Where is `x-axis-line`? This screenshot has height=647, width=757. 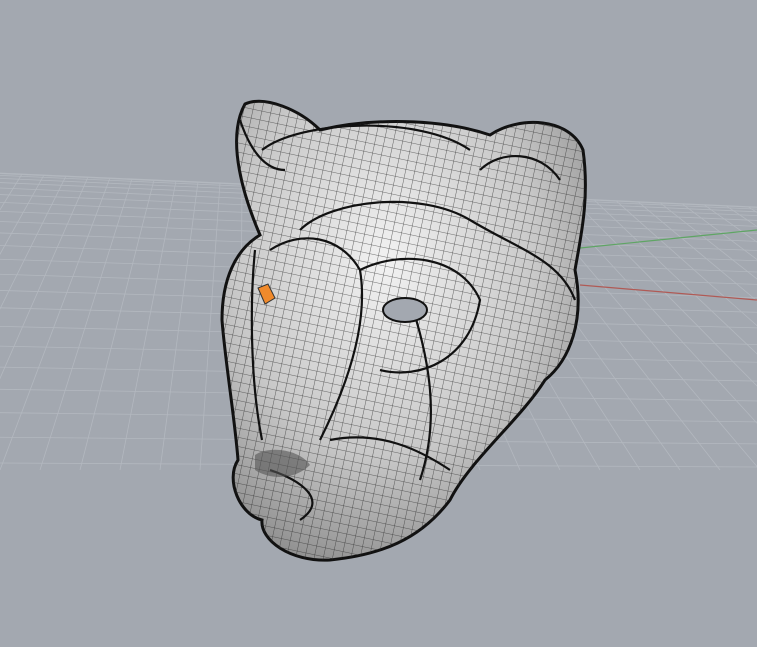 x-axis-line is located at coordinates (668, 292).